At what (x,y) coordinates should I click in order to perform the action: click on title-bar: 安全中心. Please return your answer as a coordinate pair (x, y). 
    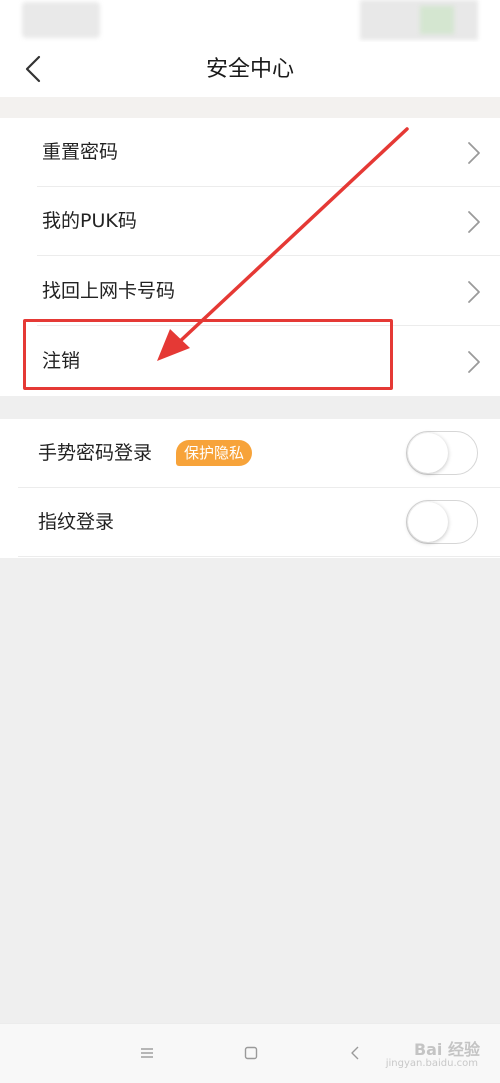
    Looking at the image, I should click on (250, 69).